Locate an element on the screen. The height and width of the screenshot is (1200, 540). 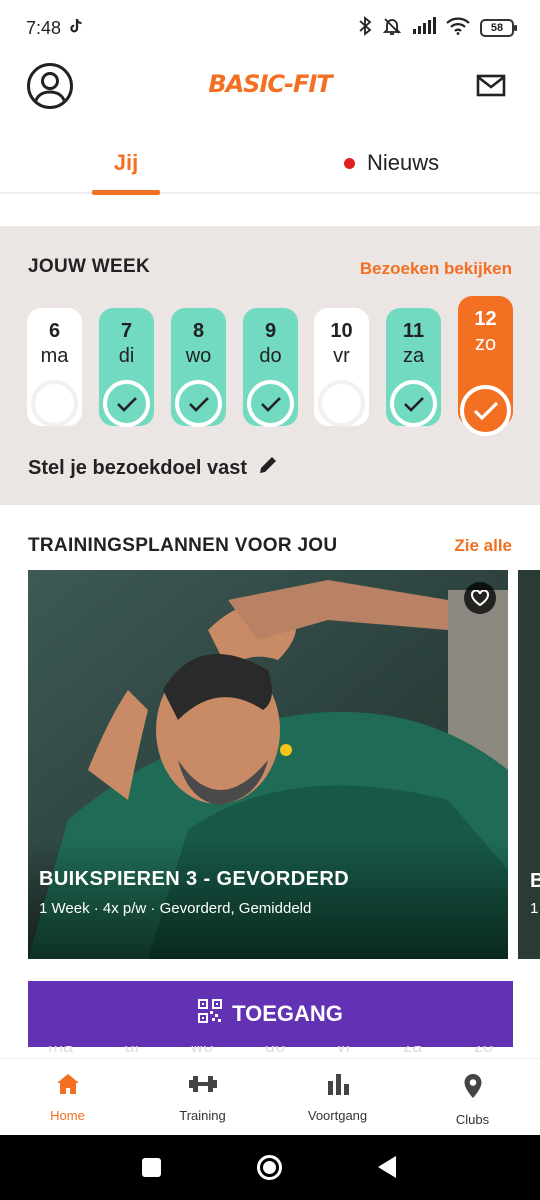
access-label: TOEGANG is located at coordinates (287, 1013).